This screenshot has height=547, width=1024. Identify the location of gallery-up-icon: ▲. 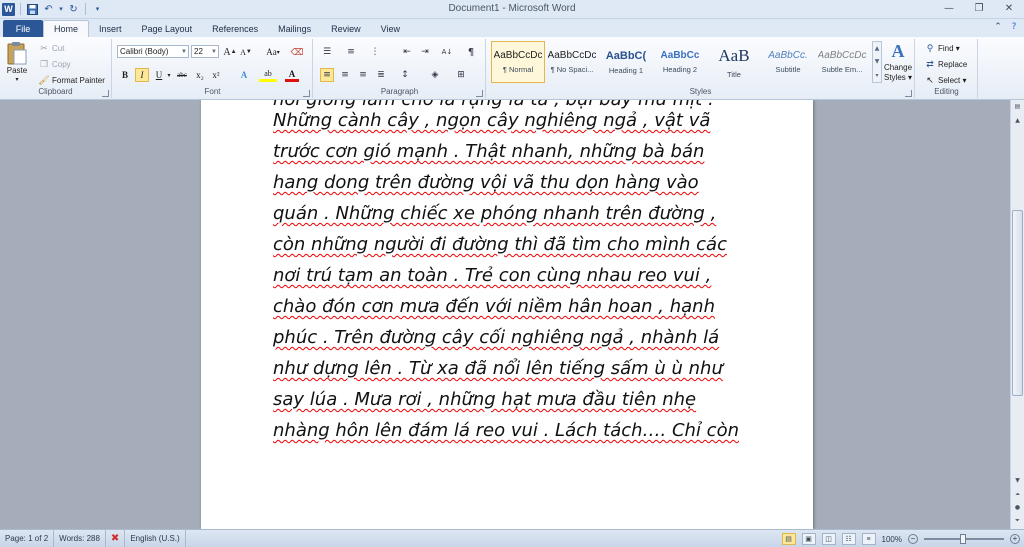
(877, 48).